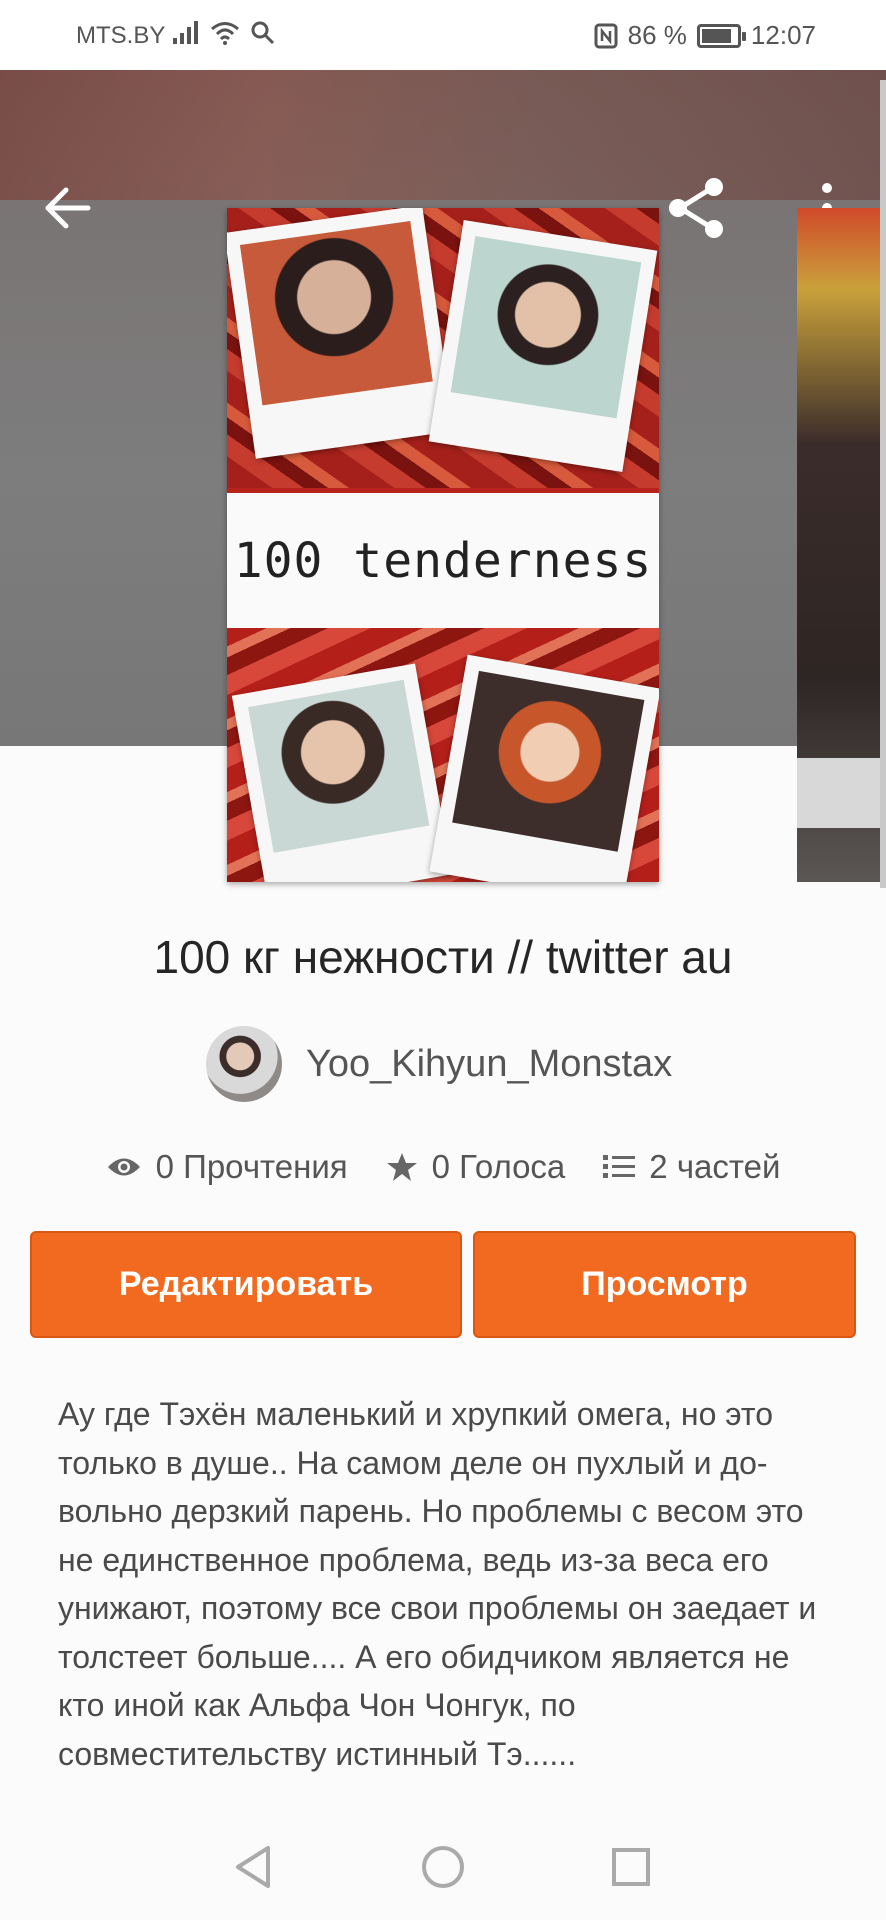 The image size is (886, 1920). Describe the element at coordinates (657, 35) in the screenshot. I see `battery-percent: 86 %` at that location.